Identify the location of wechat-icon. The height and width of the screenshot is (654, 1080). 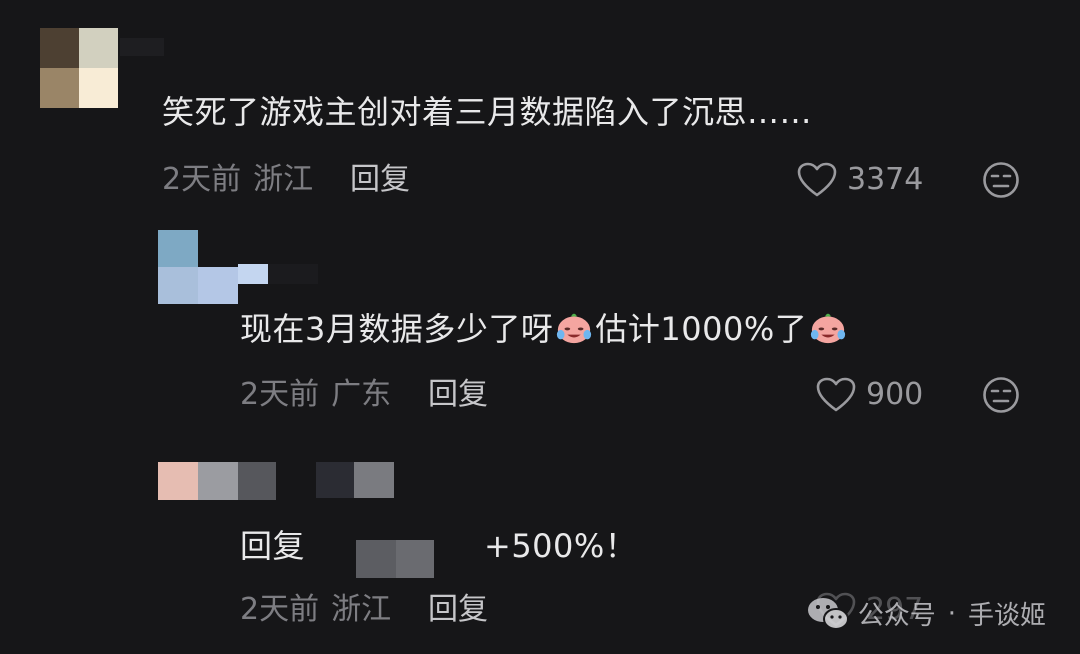
(828, 613).